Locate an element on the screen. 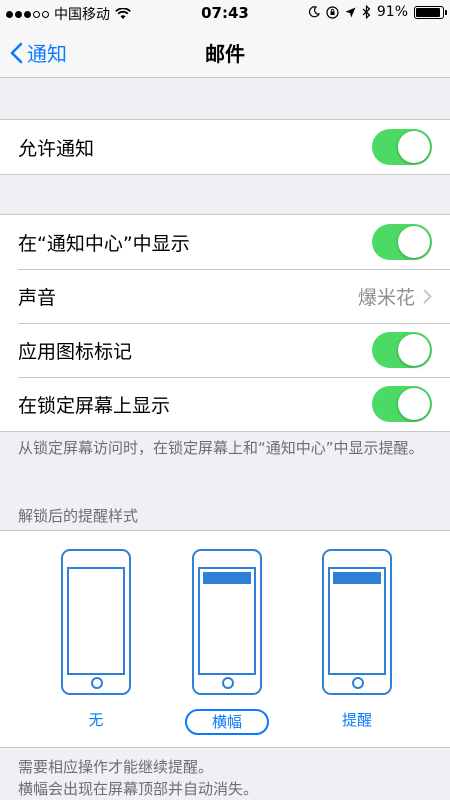  allow-notifications-group: 允许通知 is located at coordinates (225, 147).